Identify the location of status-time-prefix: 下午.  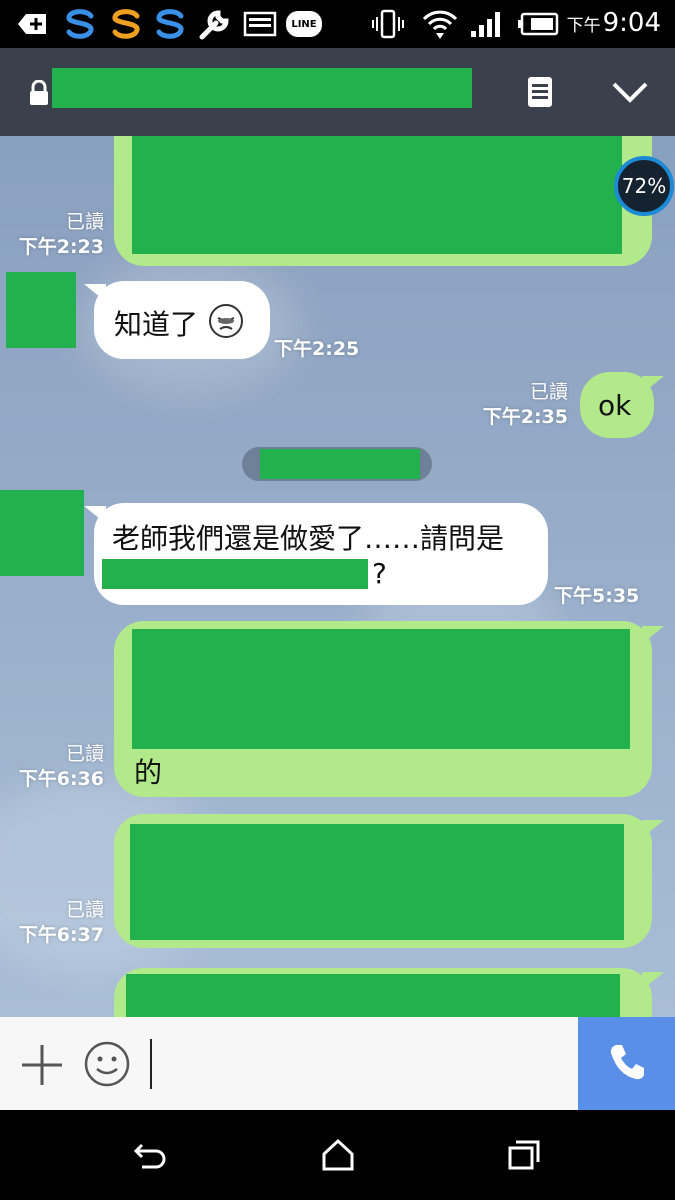
(583, 26).